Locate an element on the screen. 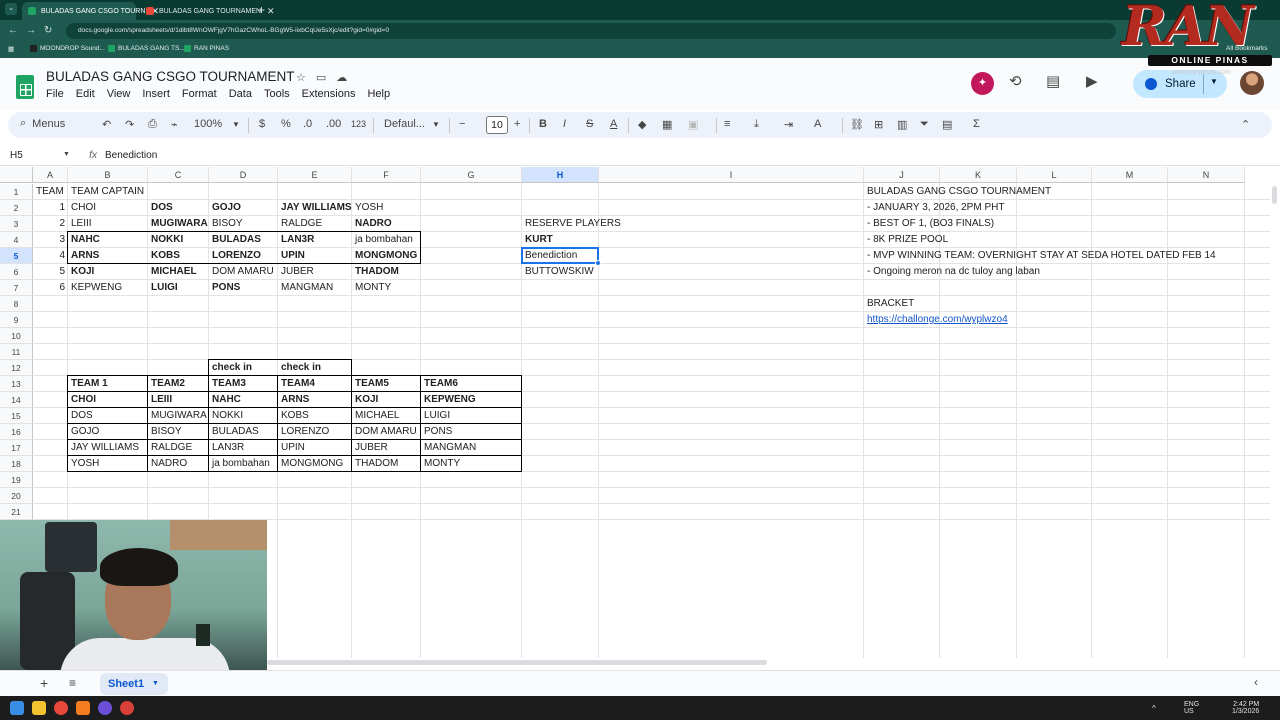 The width and height of the screenshot is (1280, 720). fill-handle is located at coordinates (598, 263).